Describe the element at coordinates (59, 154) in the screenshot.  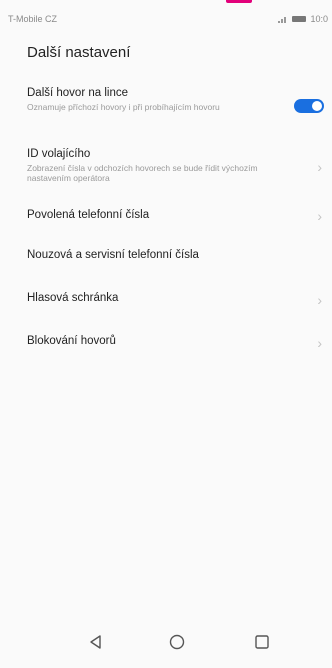
I see `setting-title: ID volajícího` at that location.